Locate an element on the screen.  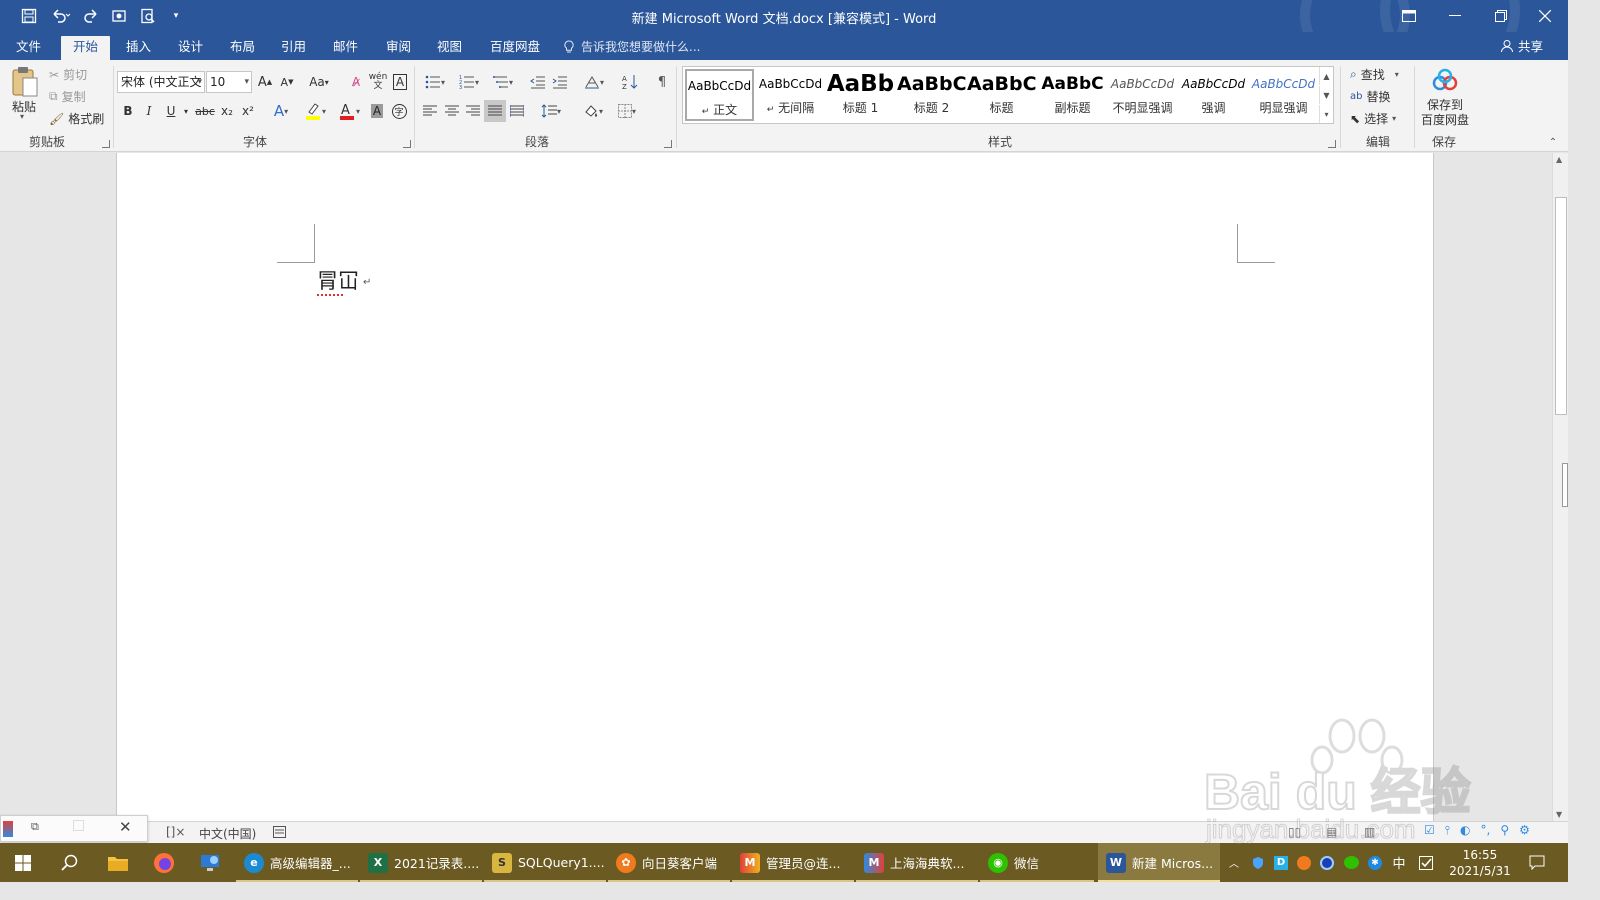
collapse-ribbon-icon: ⌃ is located at coordinates (1553, 142).